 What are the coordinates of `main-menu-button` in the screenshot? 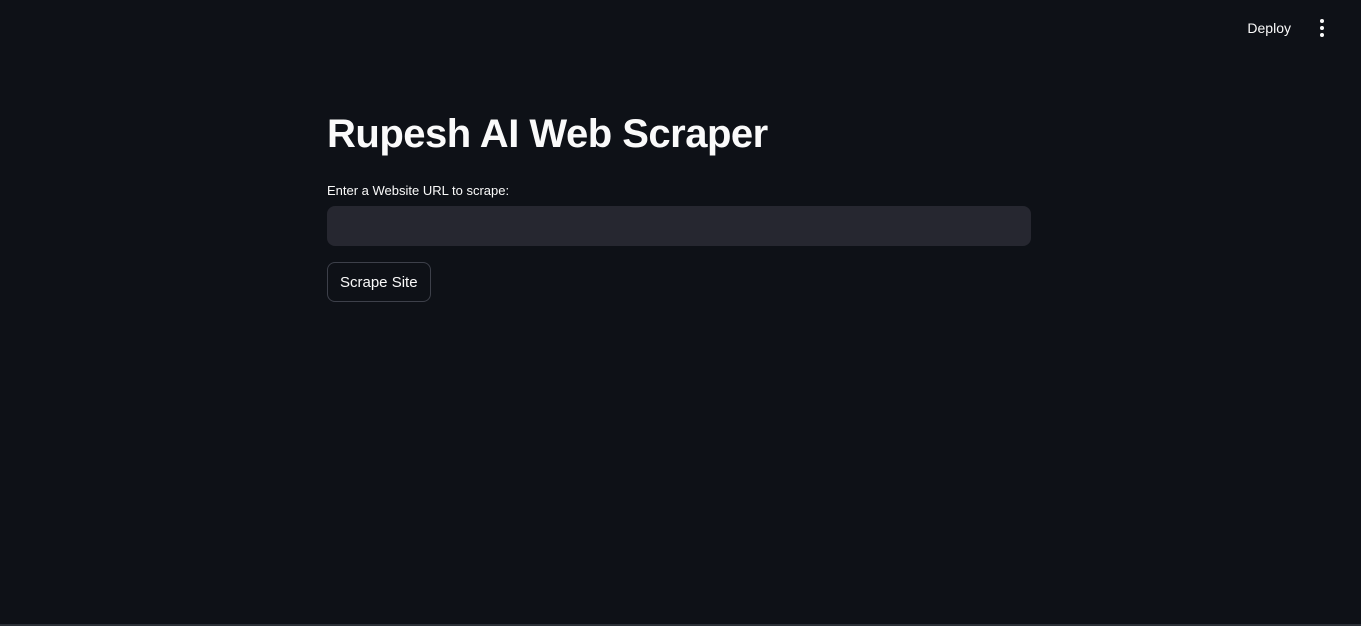 It's located at (1322, 28).